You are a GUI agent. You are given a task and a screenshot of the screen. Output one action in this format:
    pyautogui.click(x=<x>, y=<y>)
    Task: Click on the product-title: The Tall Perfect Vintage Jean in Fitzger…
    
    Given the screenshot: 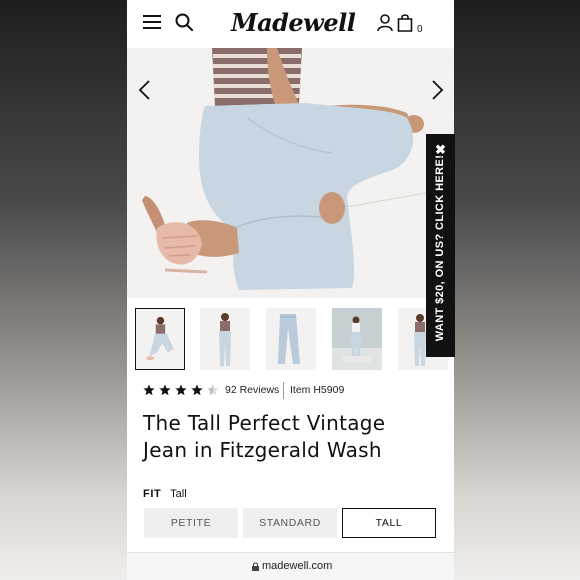 What is the action you would take?
    pyautogui.click(x=293, y=437)
    